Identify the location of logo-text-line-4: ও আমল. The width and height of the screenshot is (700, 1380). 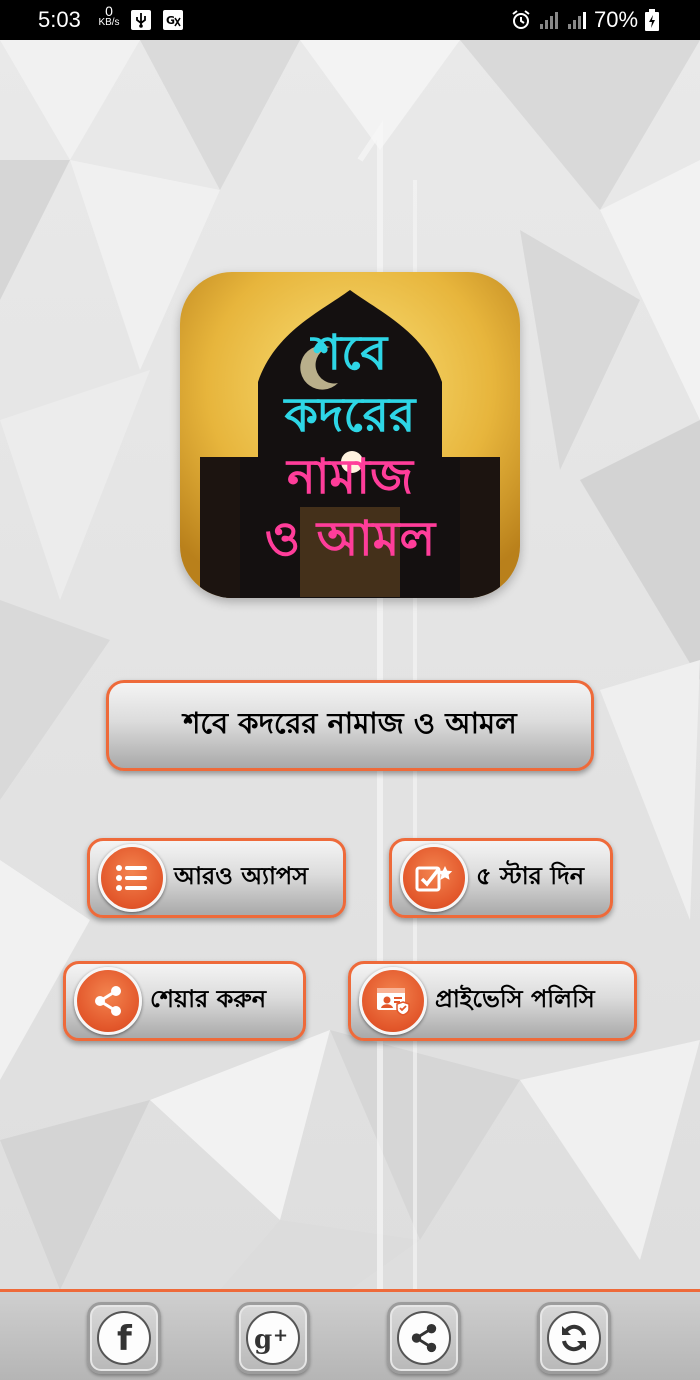
(350, 539).